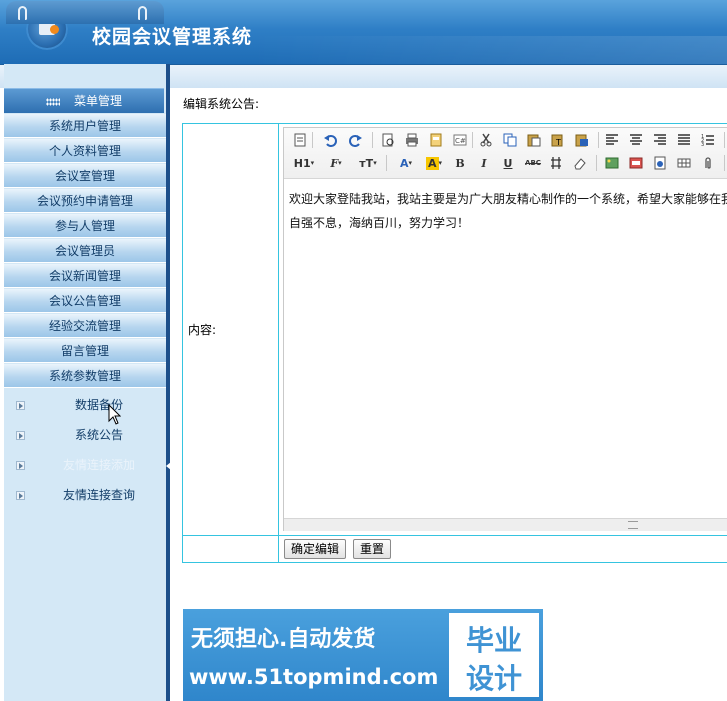 This screenshot has height=701, width=727. What do you see at coordinates (505, 153) in the screenshot?
I see `editor-toolbar: C# T 123 H1 ▾ F ▾ тT ▾ A ▾ A ▾ B I U ABC` at bounding box center [505, 153].